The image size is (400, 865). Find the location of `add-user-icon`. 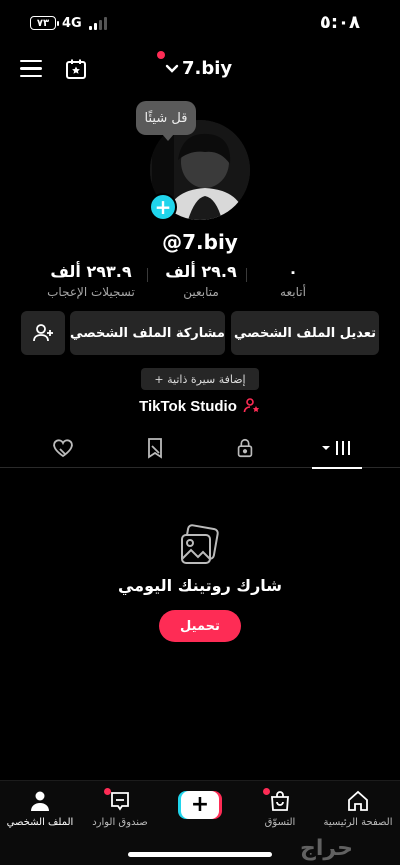

add-user-icon is located at coordinates (43, 333).